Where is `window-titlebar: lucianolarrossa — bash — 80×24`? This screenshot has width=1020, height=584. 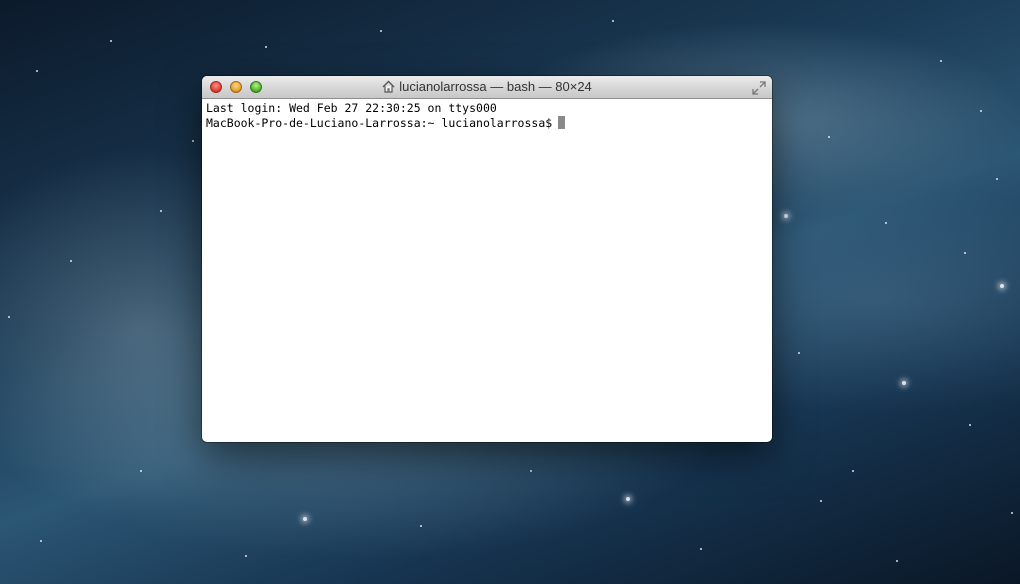 window-titlebar: lucianolarrossa — bash — 80×24 is located at coordinates (487, 87).